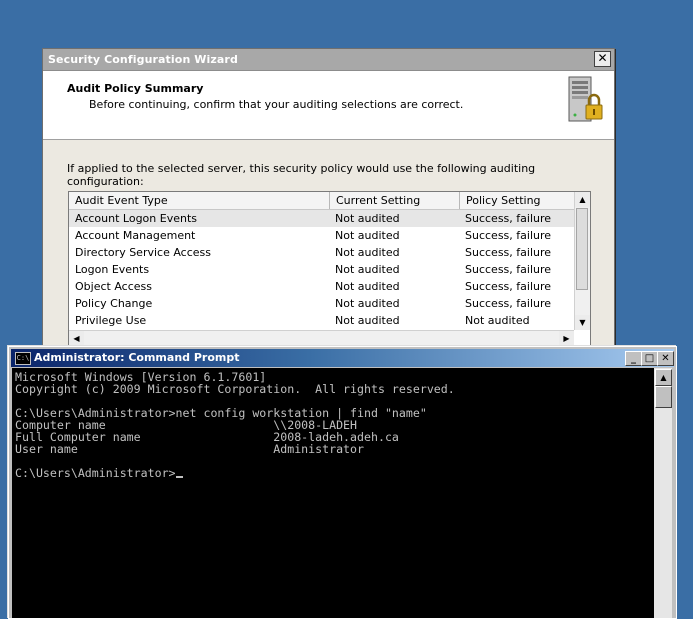 This screenshot has width=693, height=619. I want to click on list-vertical-scrollbar: ▲ ▼, so click(582, 261).